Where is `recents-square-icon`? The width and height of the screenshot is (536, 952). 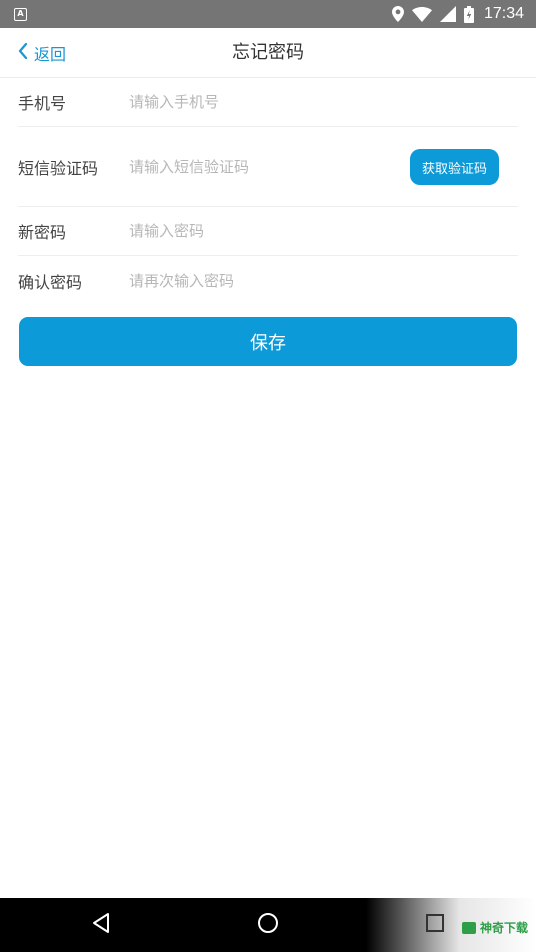
recents-square-icon is located at coordinates (435, 925).